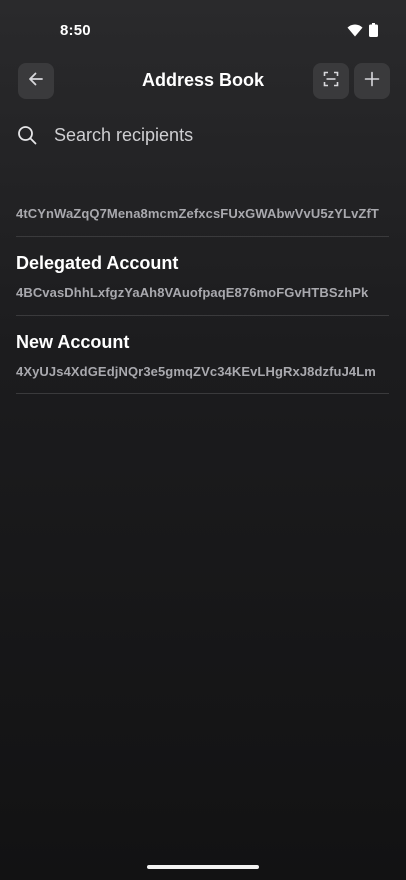 The width and height of the screenshot is (406, 880). What do you see at coordinates (222, 135) in the screenshot?
I see `search-input` at bounding box center [222, 135].